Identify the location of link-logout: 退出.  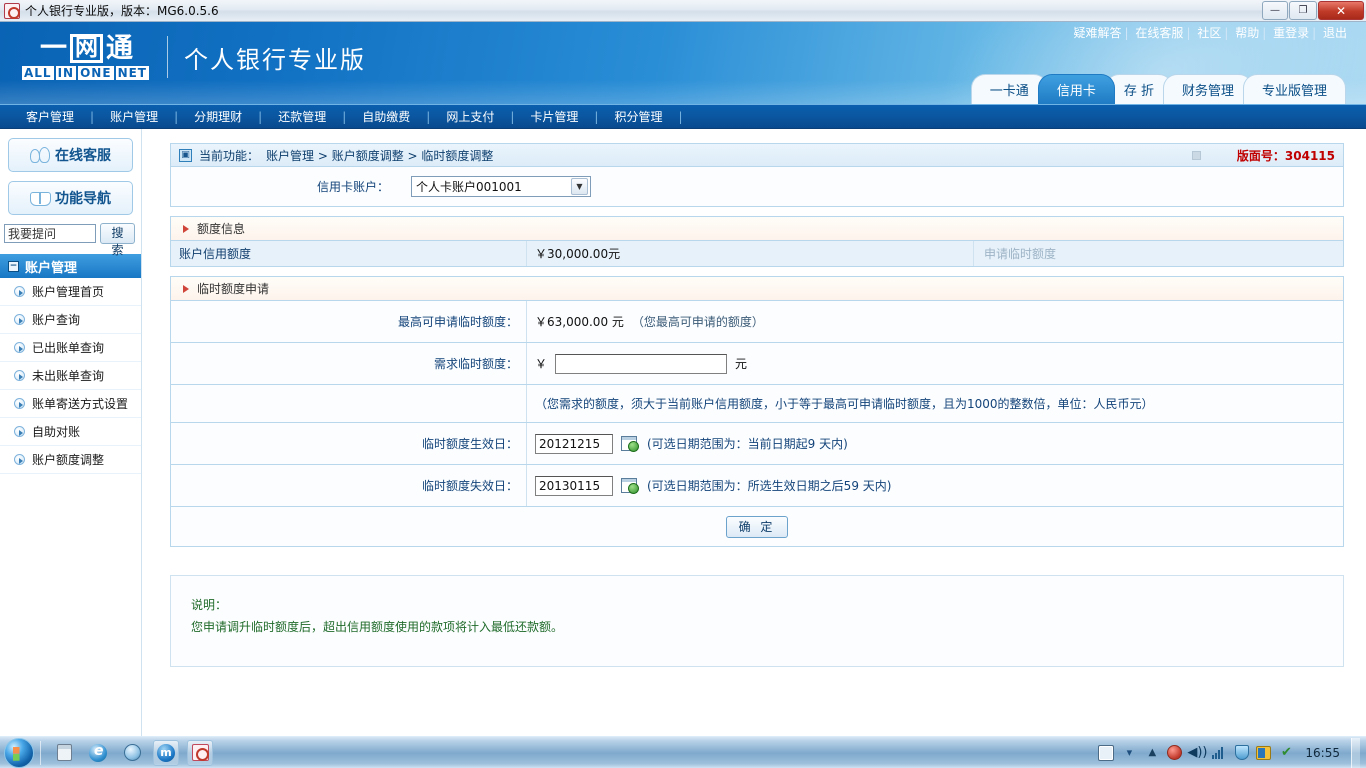
(1335, 33).